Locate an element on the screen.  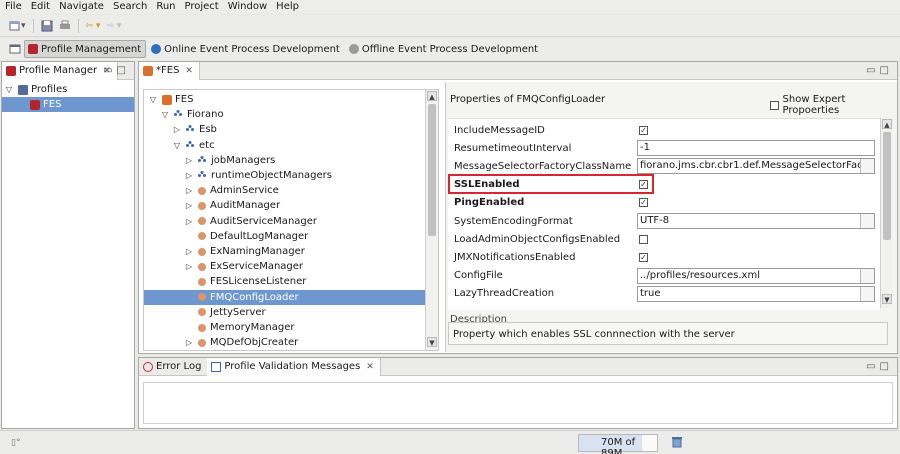
back-icon: ⇦ ▾ is located at coordinates (93, 26).